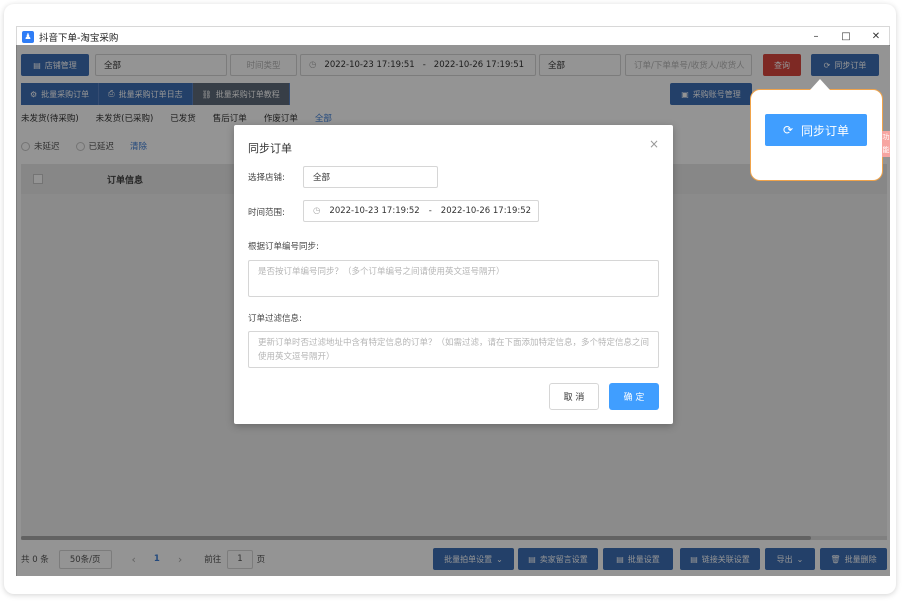 The height and width of the screenshot is (607, 908). Describe the element at coordinates (634, 396) in the screenshot. I see `confirm-button: 确 定` at that location.